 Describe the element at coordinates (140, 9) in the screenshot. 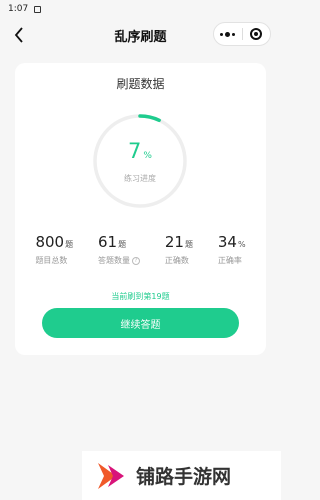

I see `status-bar: 1:07` at that location.